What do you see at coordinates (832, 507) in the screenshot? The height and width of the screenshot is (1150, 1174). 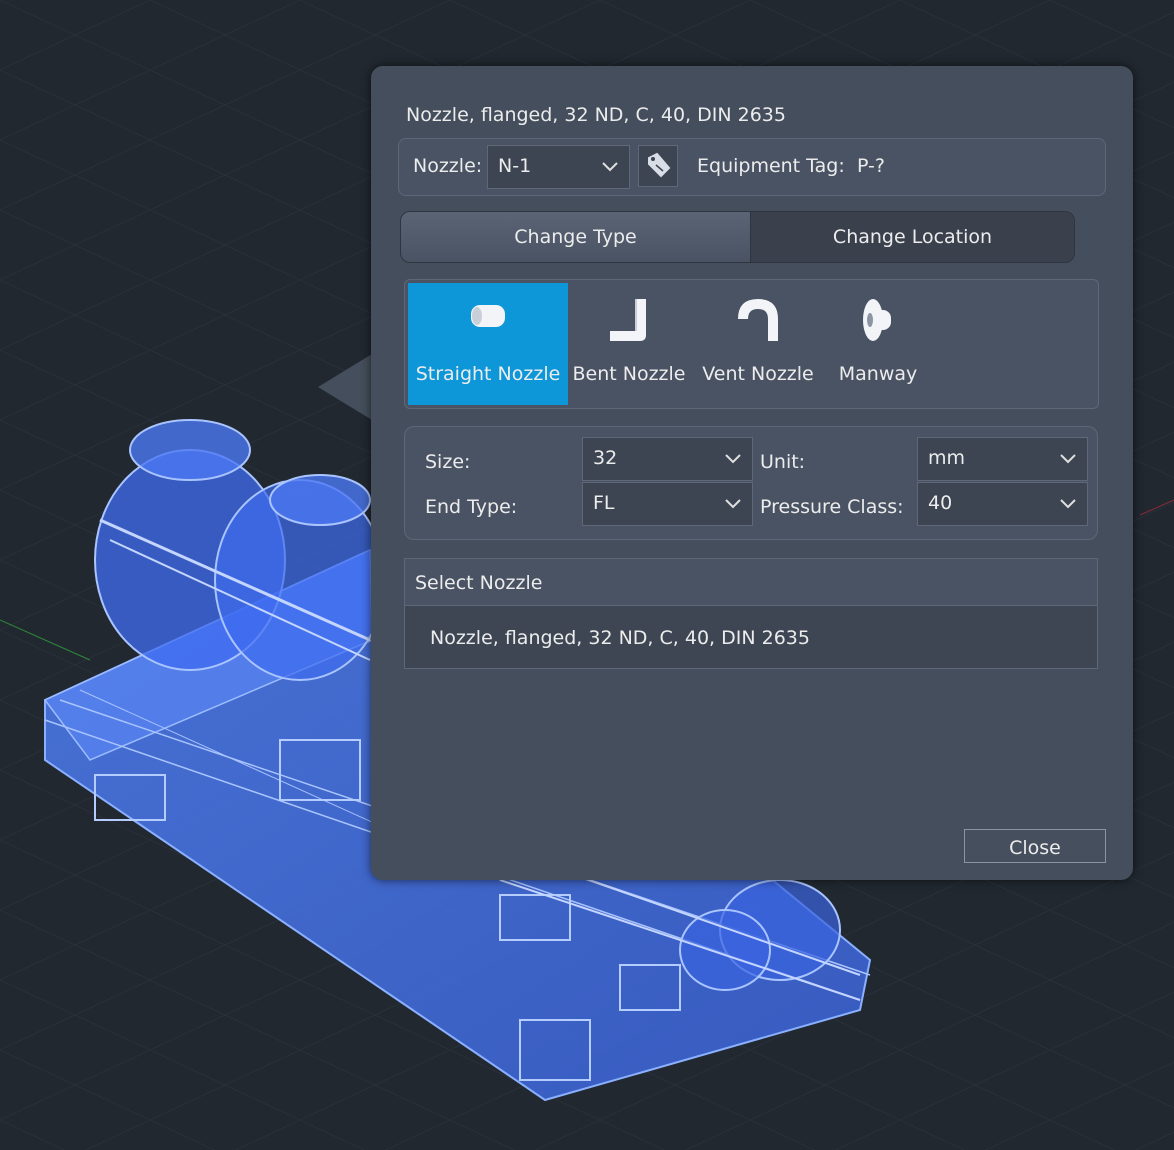 I see `pressure-class-label: Pressure Class:` at bounding box center [832, 507].